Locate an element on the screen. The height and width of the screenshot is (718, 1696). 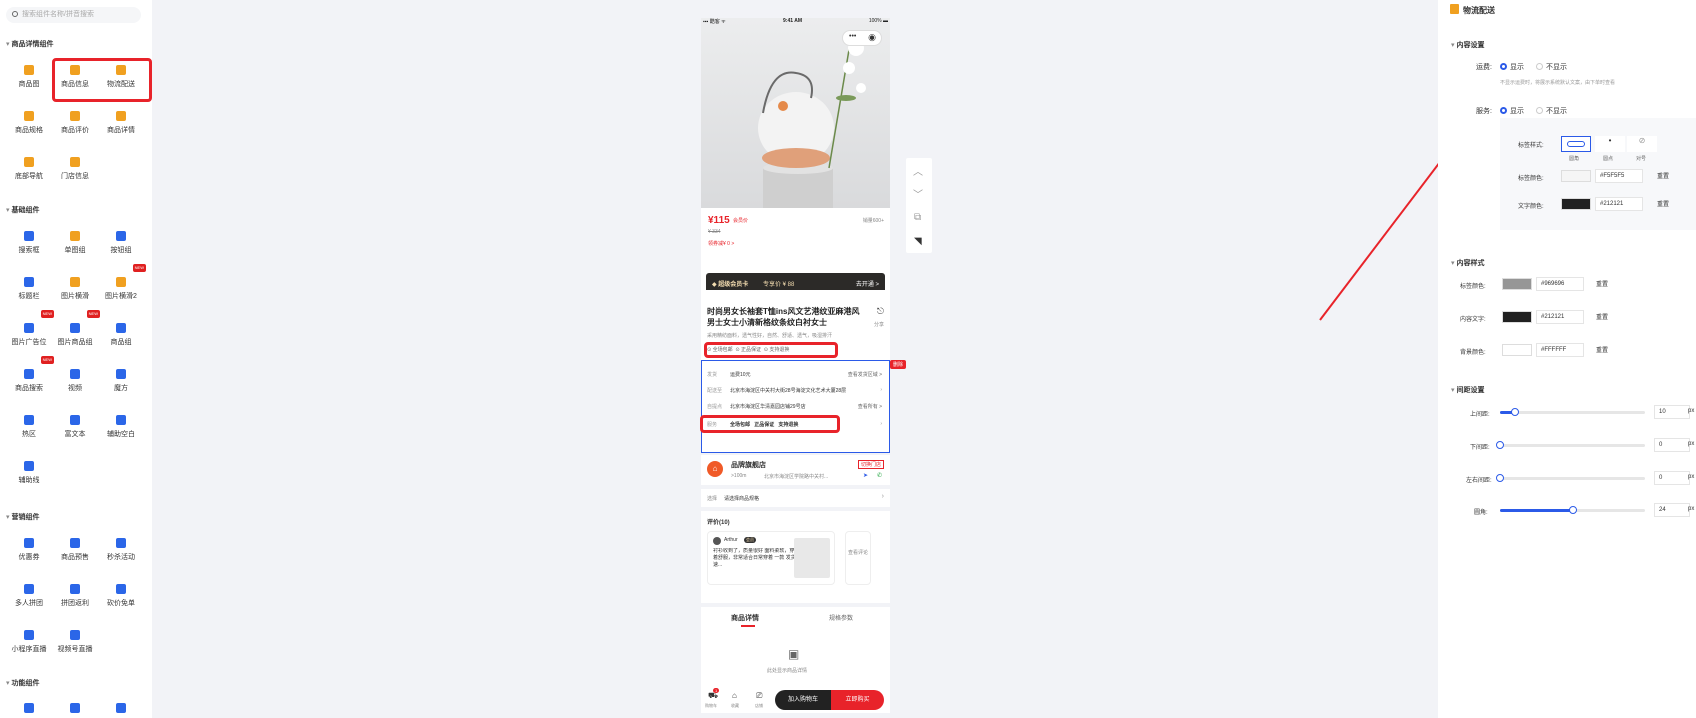
label-color-input: #969696 is located at coordinates (1560, 284).